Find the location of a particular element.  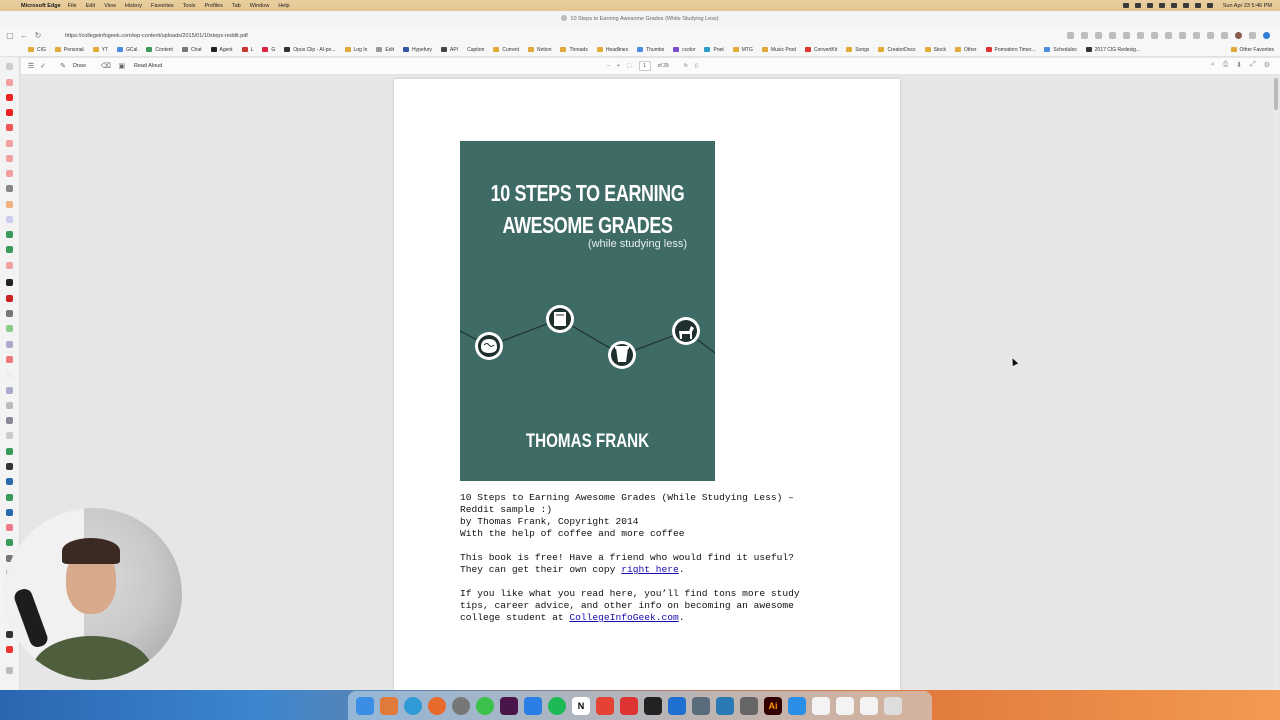

more-menu-icon is located at coordinates (1252, 35).